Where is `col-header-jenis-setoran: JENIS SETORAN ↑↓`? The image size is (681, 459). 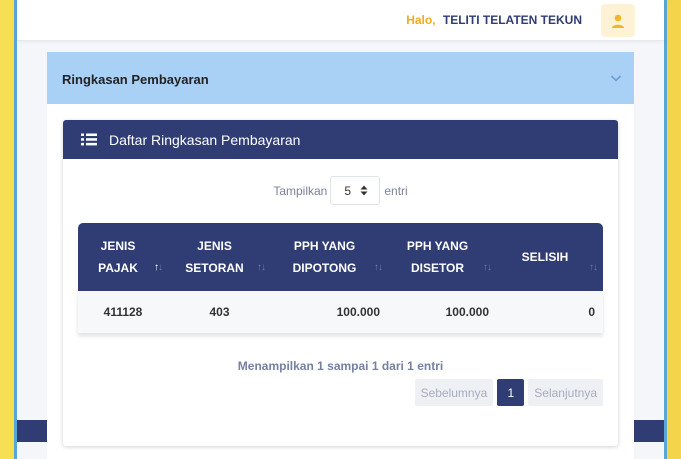
col-header-jenis-setoran: JENIS SETORAN ↑↓ is located at coordinates (219, 257).